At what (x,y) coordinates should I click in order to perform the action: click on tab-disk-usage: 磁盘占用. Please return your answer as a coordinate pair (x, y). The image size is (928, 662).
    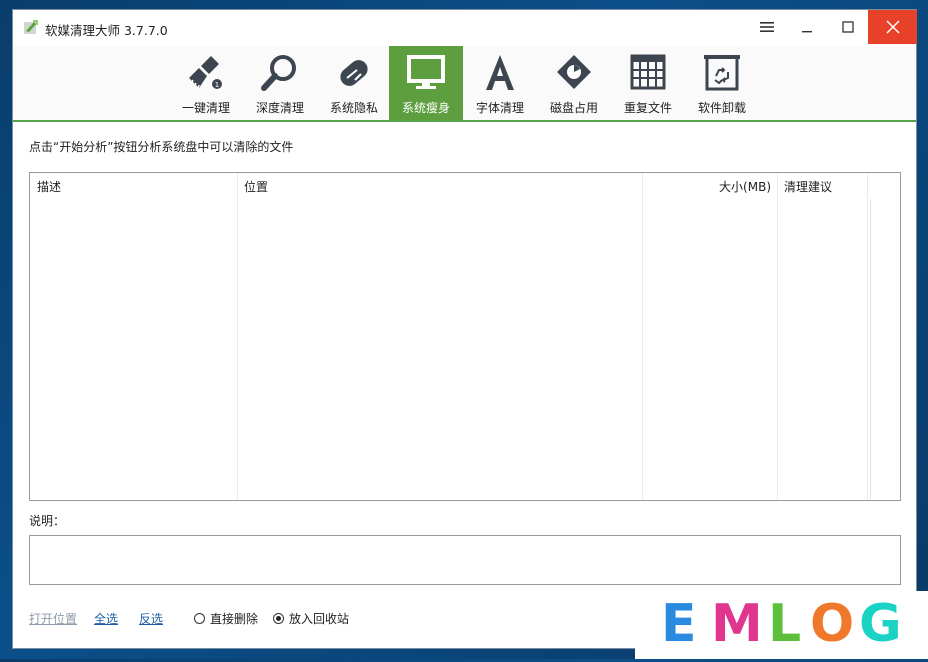
    Looking at the image, I should click on (574, 83).